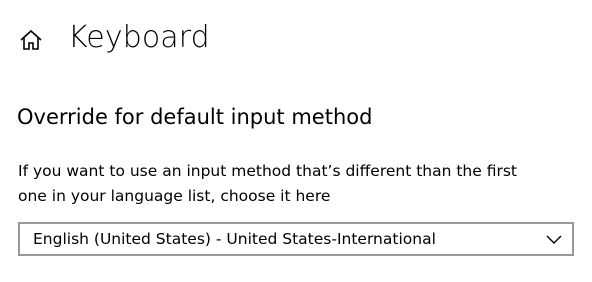 Image resolution: width=592 pixels, height=282 pixels. Describe the element at coordinates (195, 117) in the screenshot. I see `section-title: Override for default input method` at that location.